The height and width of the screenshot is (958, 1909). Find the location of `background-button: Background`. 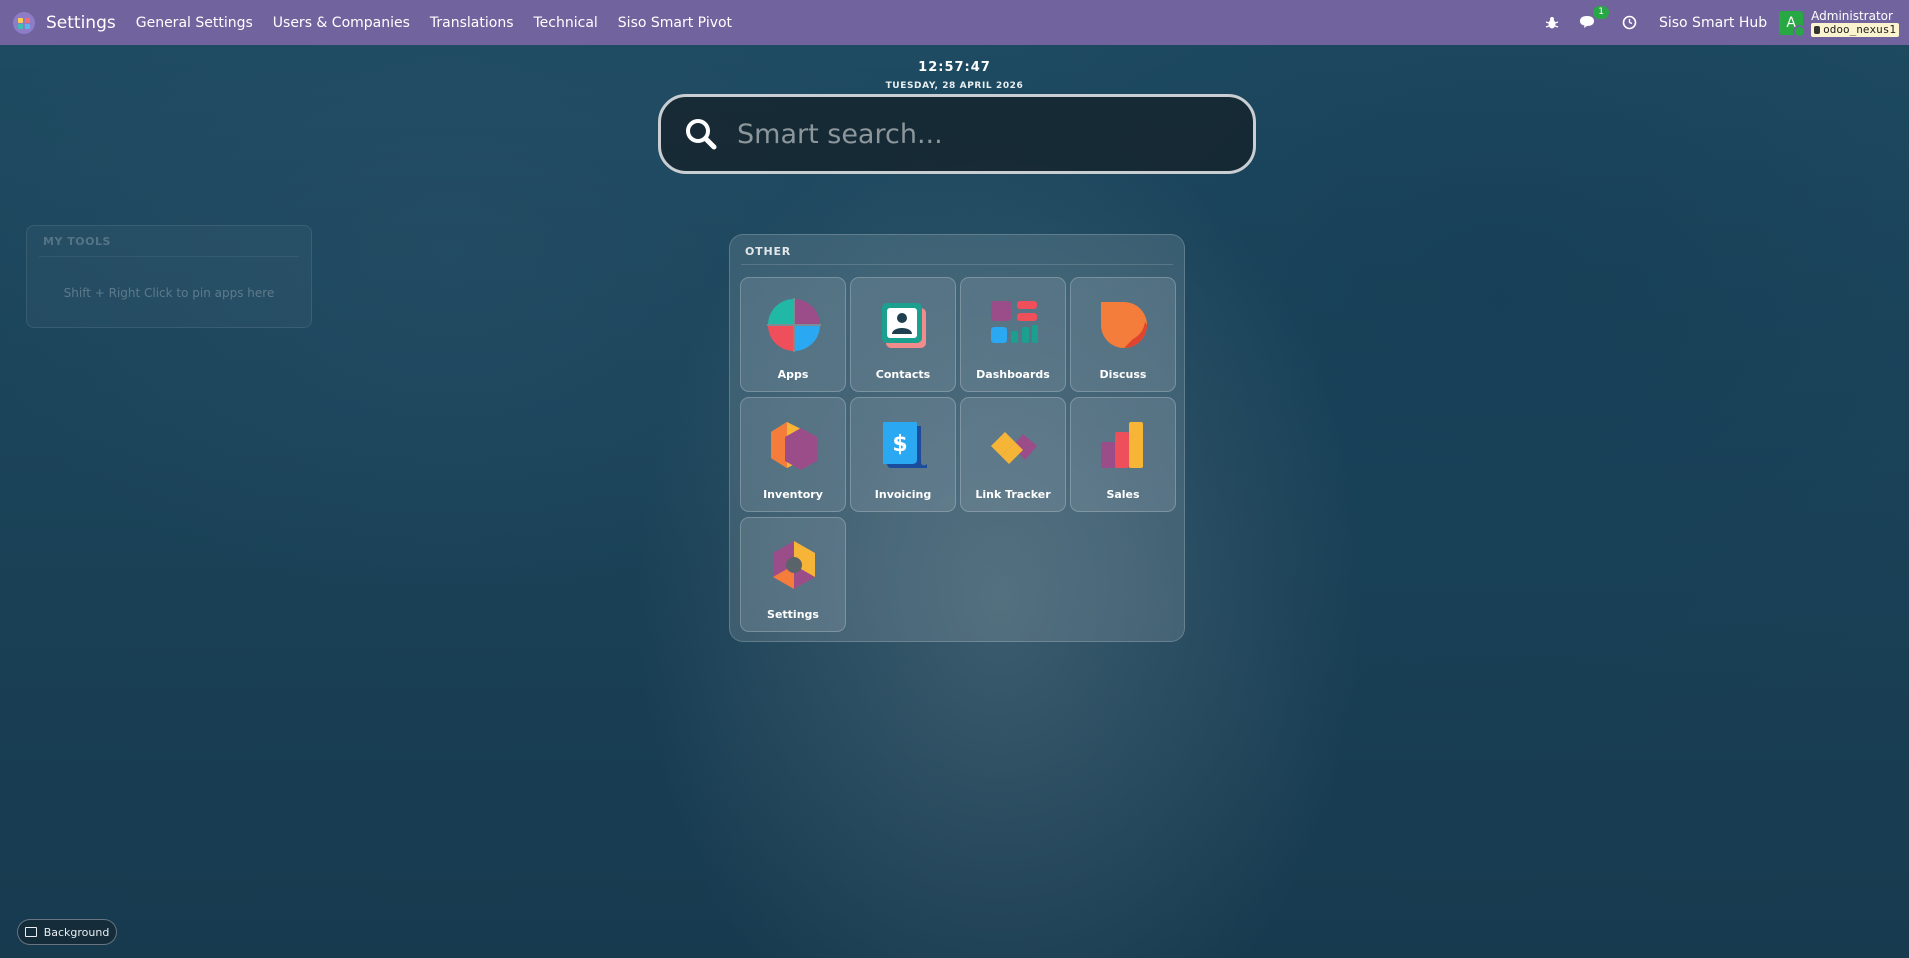

background-button: Background is located at coordinates (67, 932).